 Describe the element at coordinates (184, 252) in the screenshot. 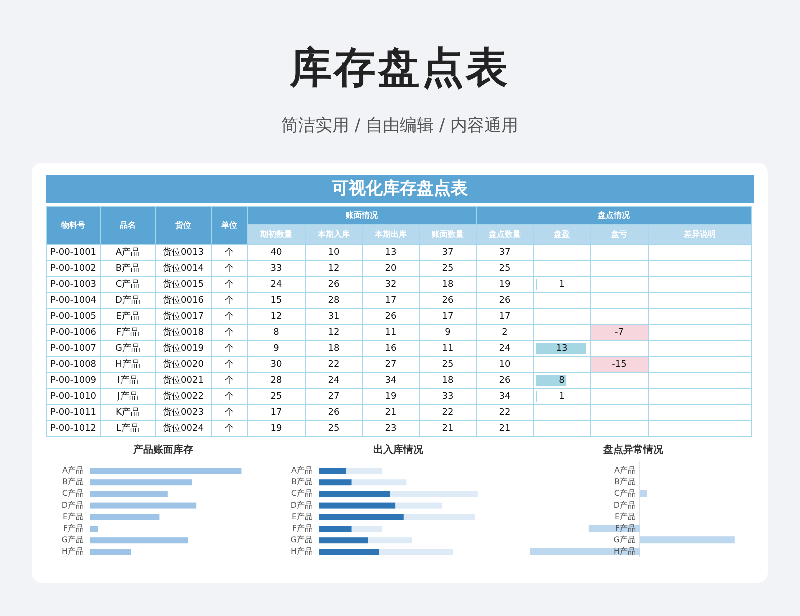

I see `table-cell: 货位0013` at that location.